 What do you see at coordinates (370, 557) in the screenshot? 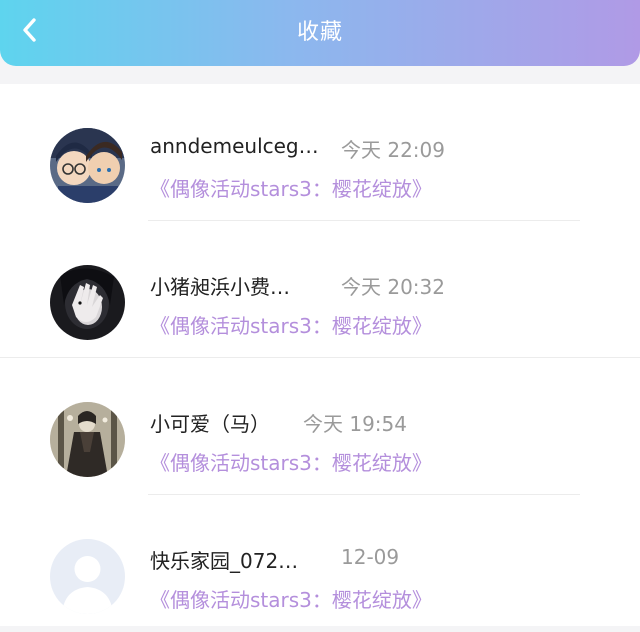
I see `timestamp: 12-09` at bounding box center [370, 557].